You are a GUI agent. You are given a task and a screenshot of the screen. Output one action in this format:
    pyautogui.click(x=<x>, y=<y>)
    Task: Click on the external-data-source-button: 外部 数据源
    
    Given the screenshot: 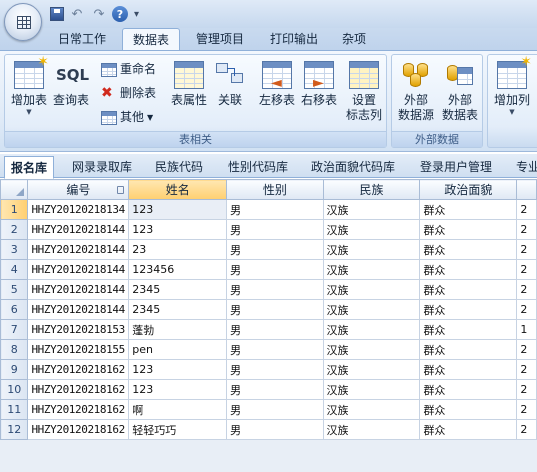 What is the action you would take?
    pyautogui.click(x=416, y=93)
    